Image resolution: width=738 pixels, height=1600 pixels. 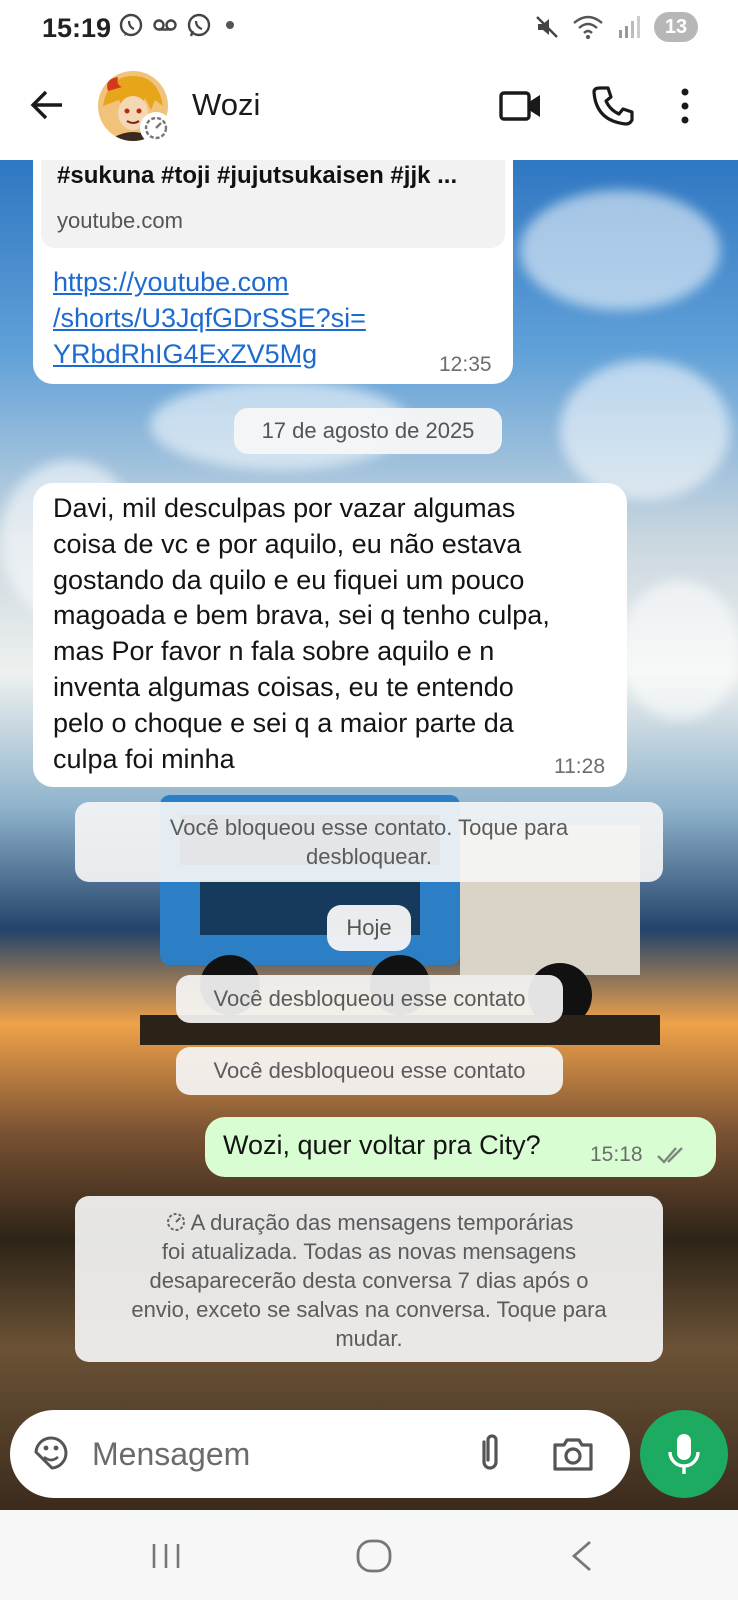 What do you see at coordinates (230, 25) in the screenshot?
I see `dot-icon` at bounding box center [230, 25].